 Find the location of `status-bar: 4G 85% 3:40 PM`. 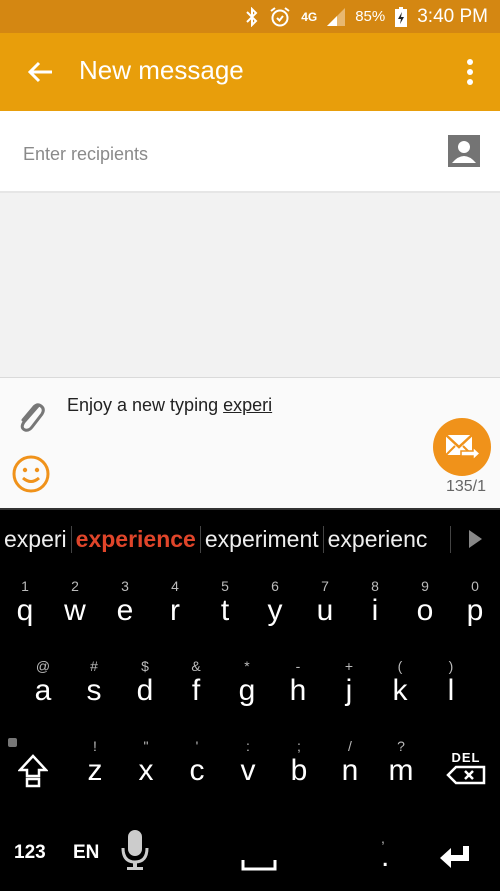

status-bar: 4G 85% 3:40 PM is located at coordinates (250, 16).